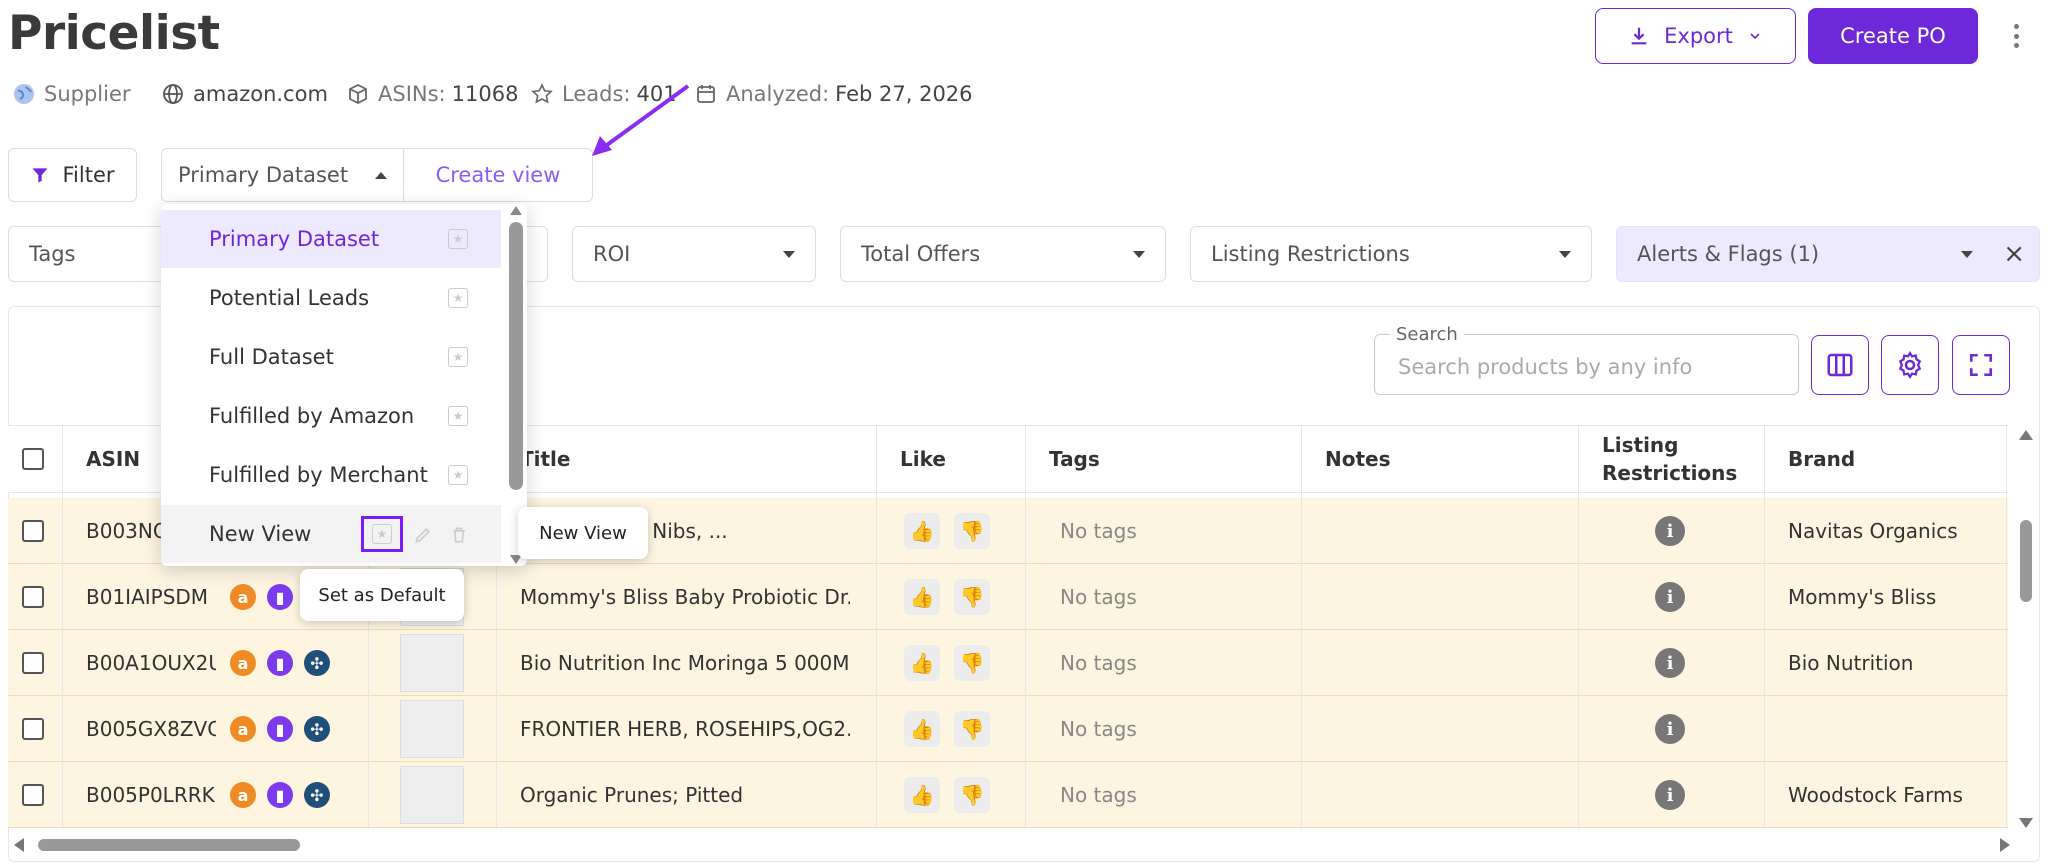 The width and height of the screenshot is (2048, 868). Describe the element at coordinates (1828, 254) in the screenshot. I see `alerts-flags-filter: Alerts & Flags (1) ×` at that location.